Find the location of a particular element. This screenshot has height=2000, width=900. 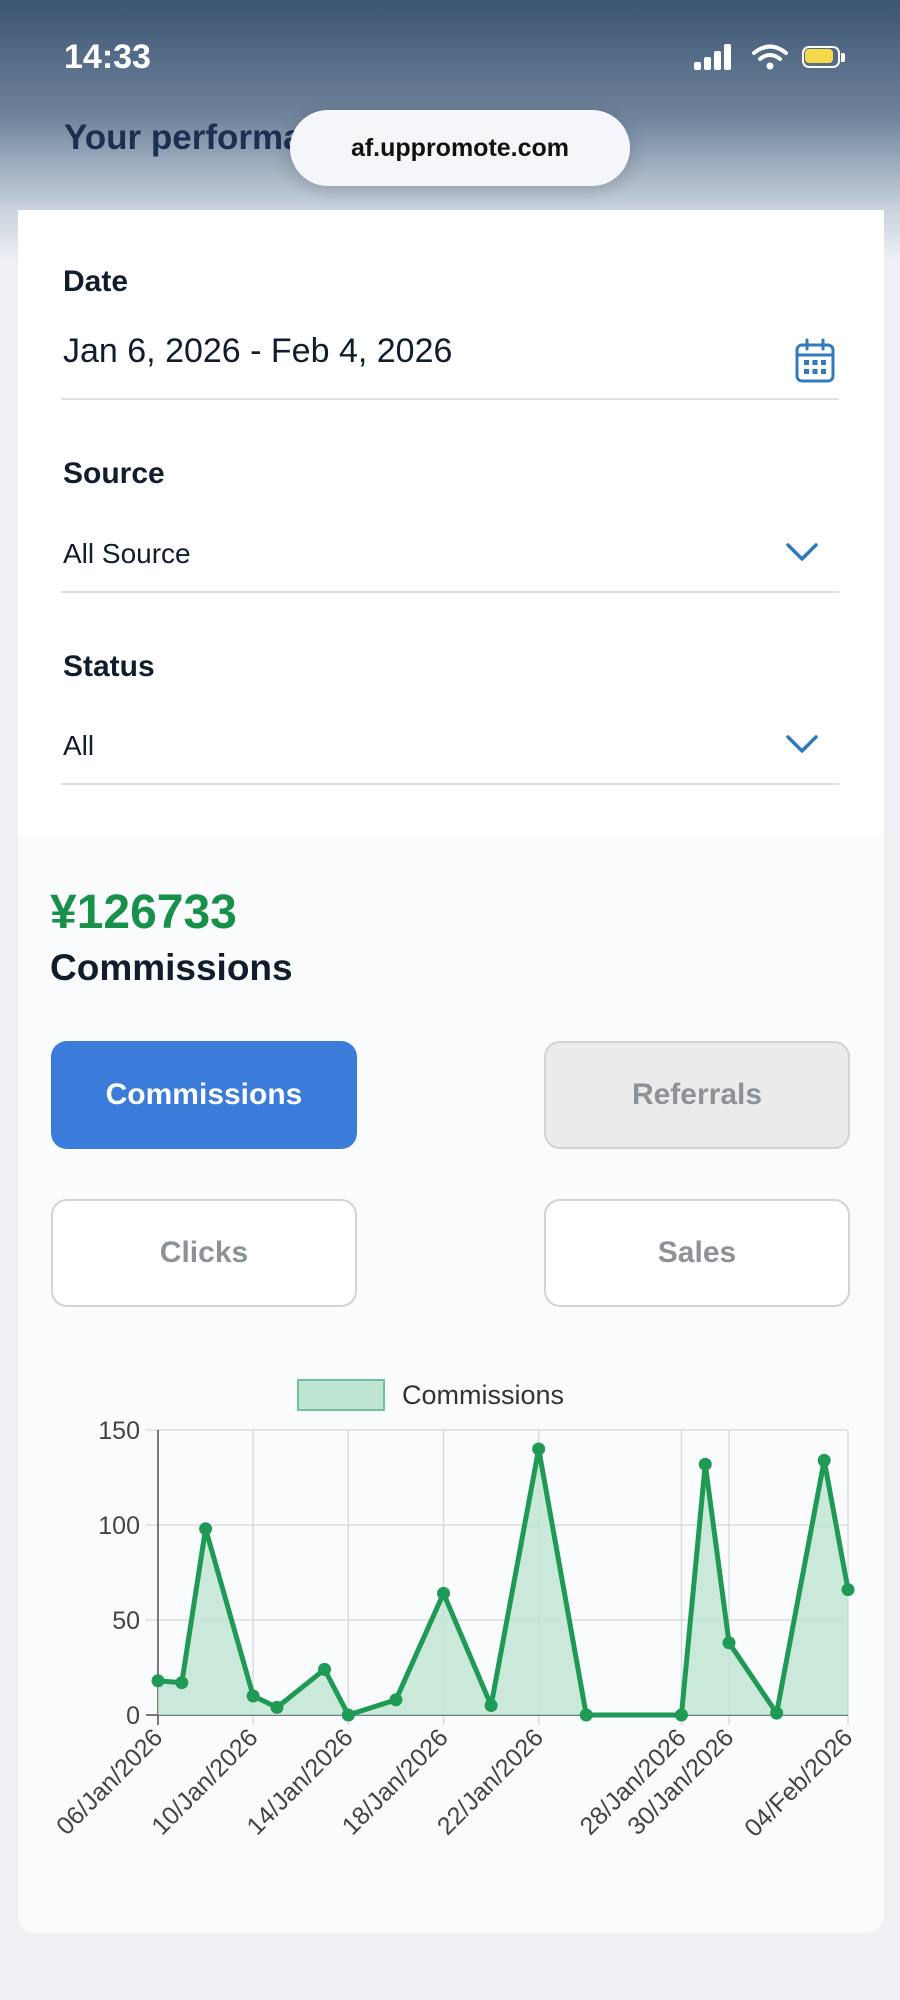

source-underline is located at coordinates (450, 592).